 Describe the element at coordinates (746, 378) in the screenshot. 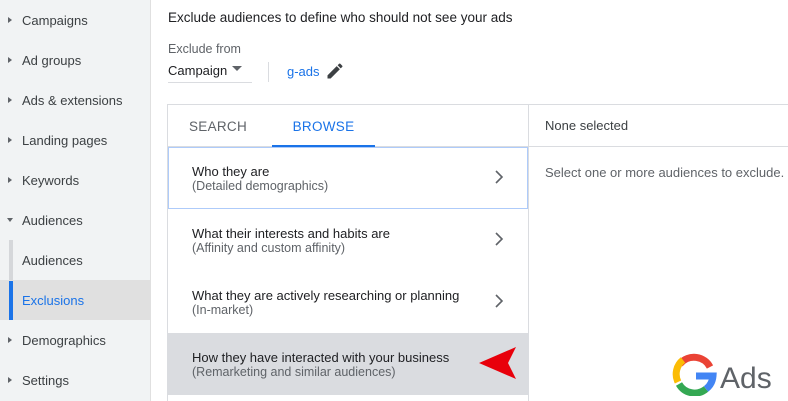

I see `logo-text: Ads` at that location.